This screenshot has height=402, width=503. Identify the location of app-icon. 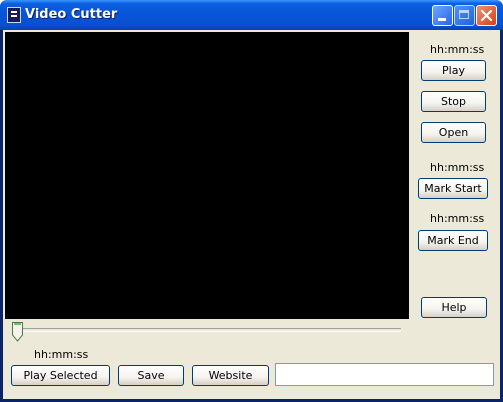
(14, 15).